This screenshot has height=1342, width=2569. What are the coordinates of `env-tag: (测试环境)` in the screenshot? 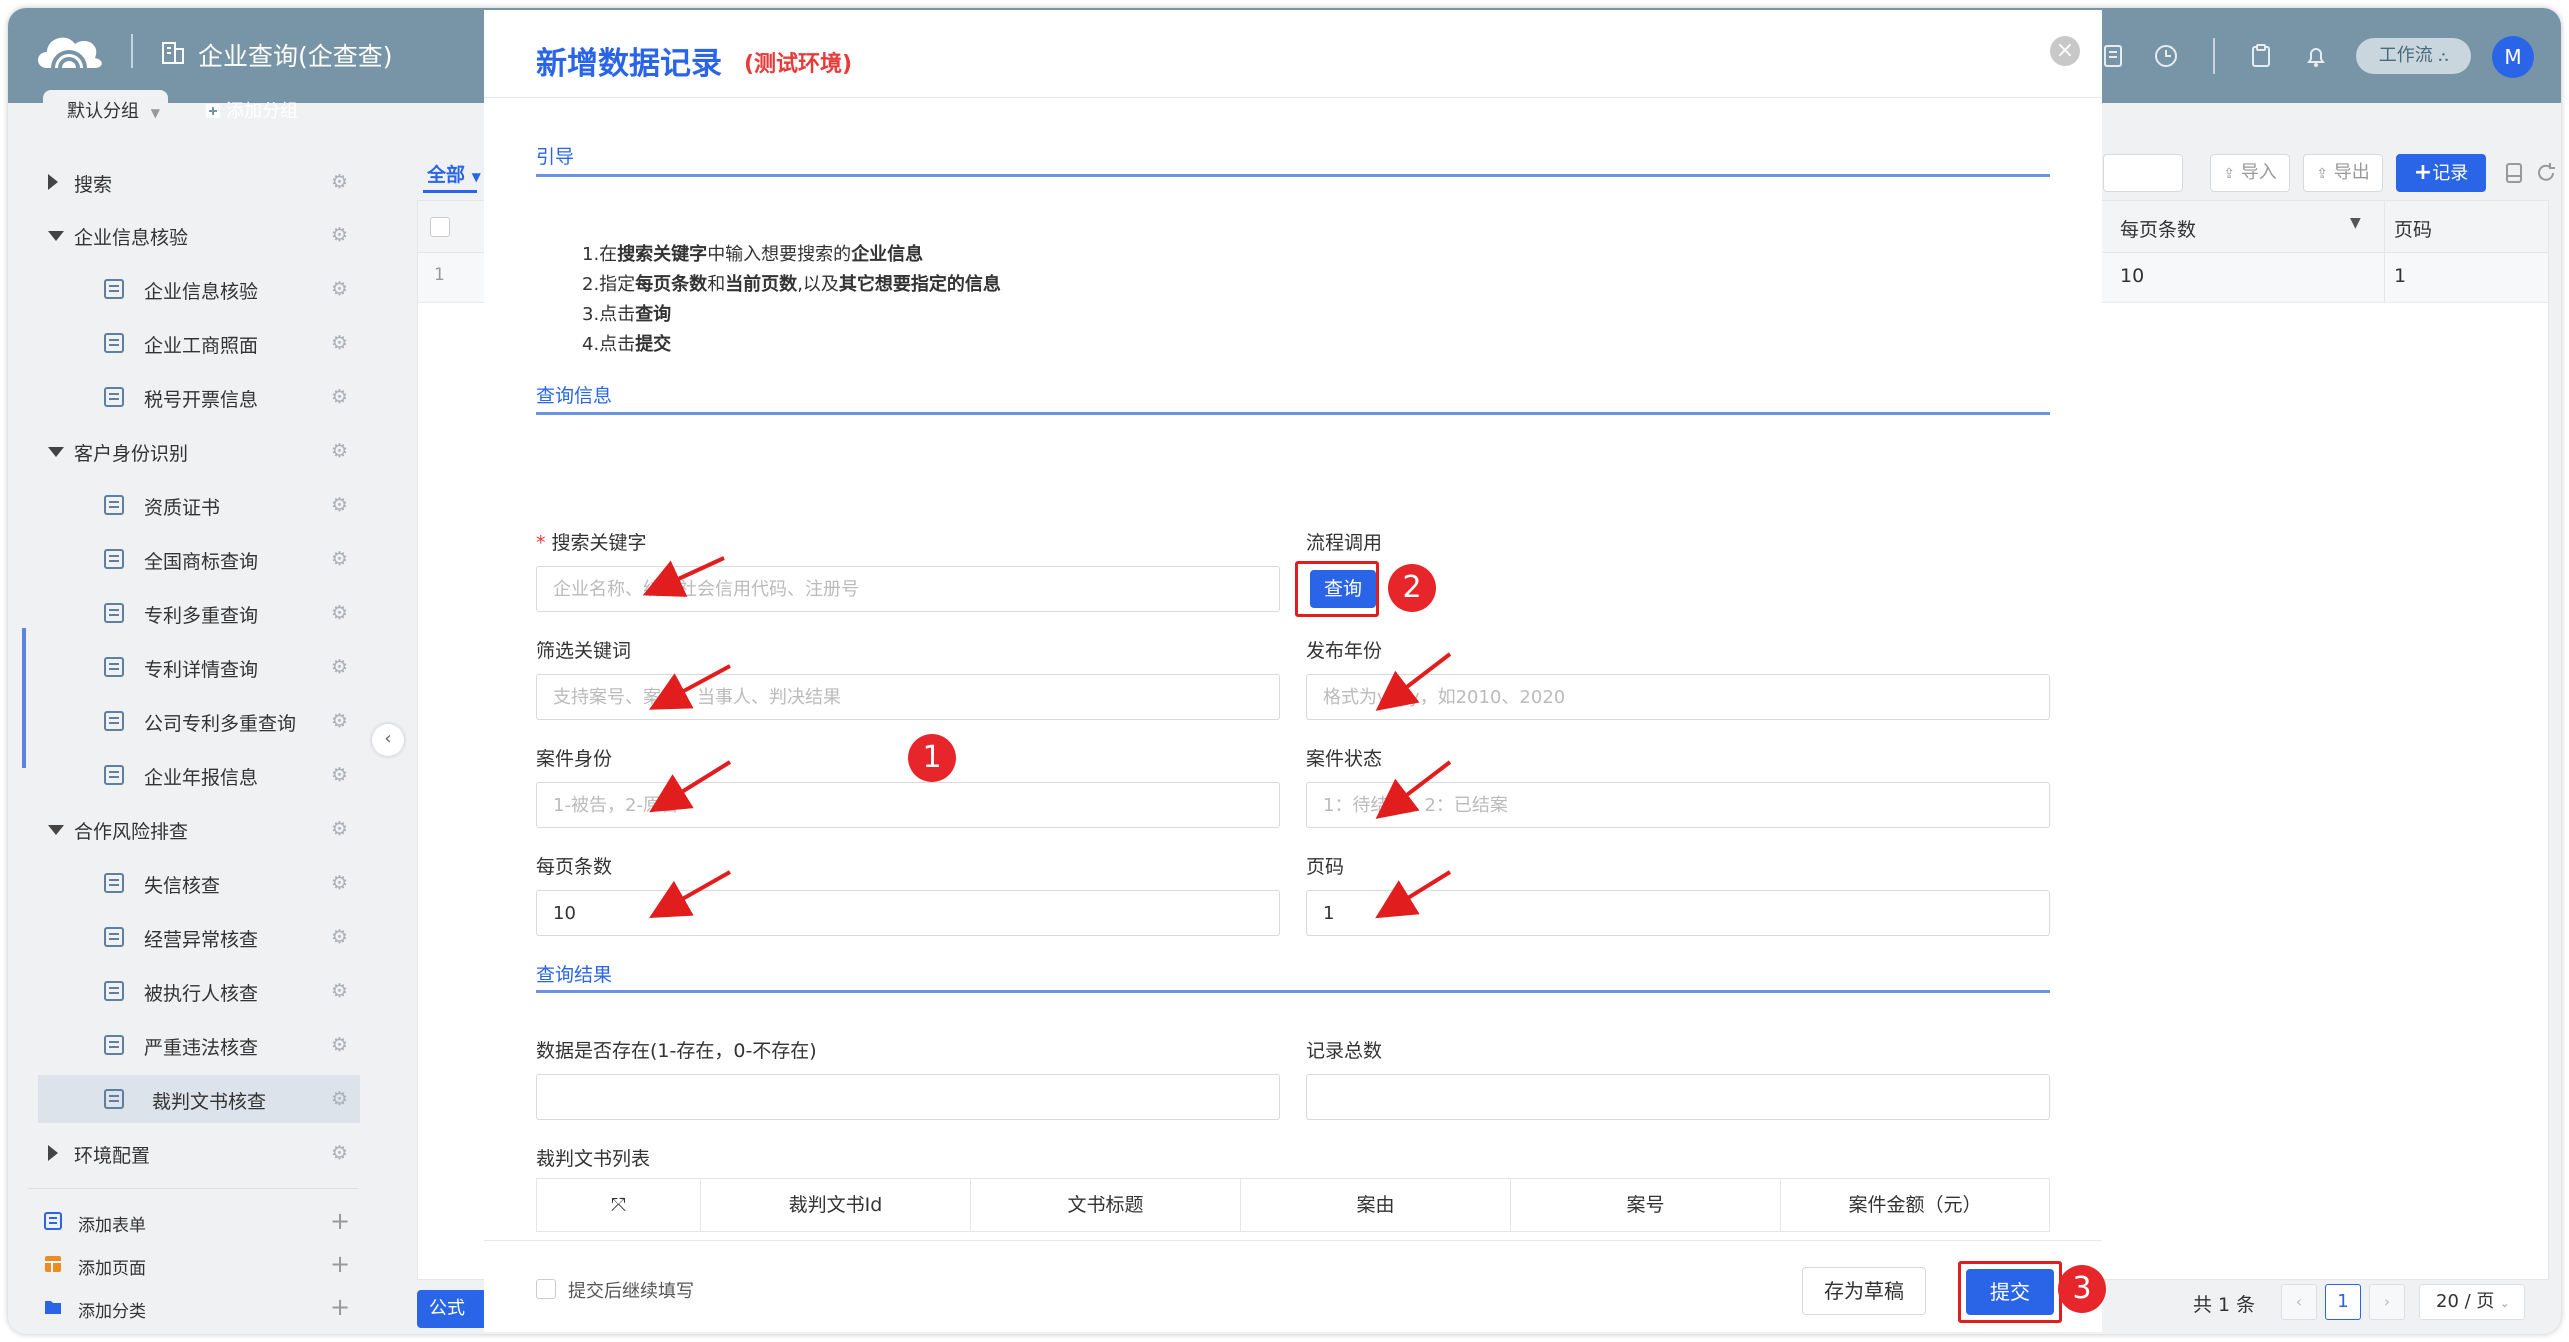 It's located at (798, 64).